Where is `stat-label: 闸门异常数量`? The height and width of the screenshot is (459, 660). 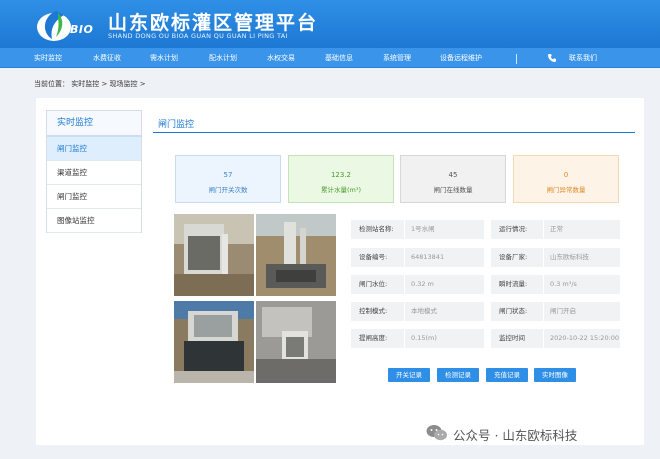
stat-label: 闸门异常数量 is located at coordinates (566, 190).